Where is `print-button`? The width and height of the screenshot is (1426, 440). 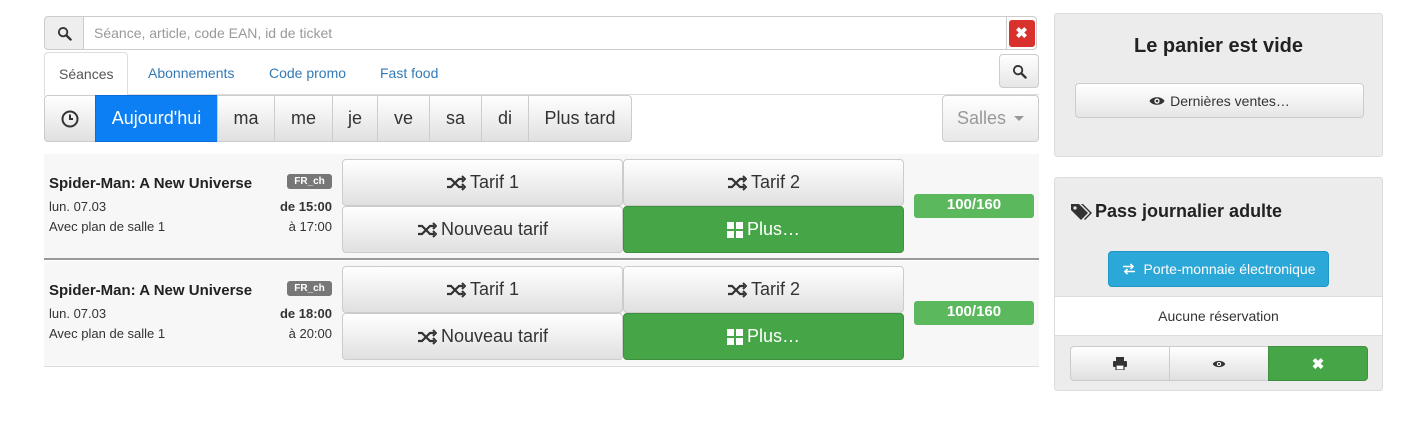
print-button is located at coordinates (1120, 363).